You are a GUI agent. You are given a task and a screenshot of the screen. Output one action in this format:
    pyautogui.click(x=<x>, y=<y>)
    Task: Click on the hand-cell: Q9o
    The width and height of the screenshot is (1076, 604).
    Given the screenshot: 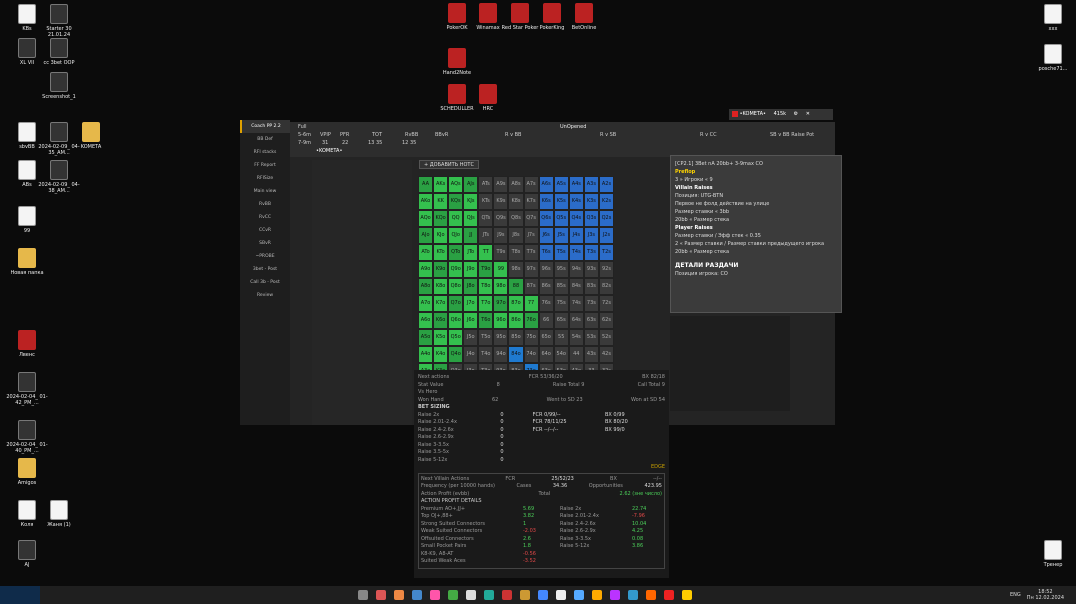 What is the action you would take?
    pyautogui.click(x=456, y=269)
    